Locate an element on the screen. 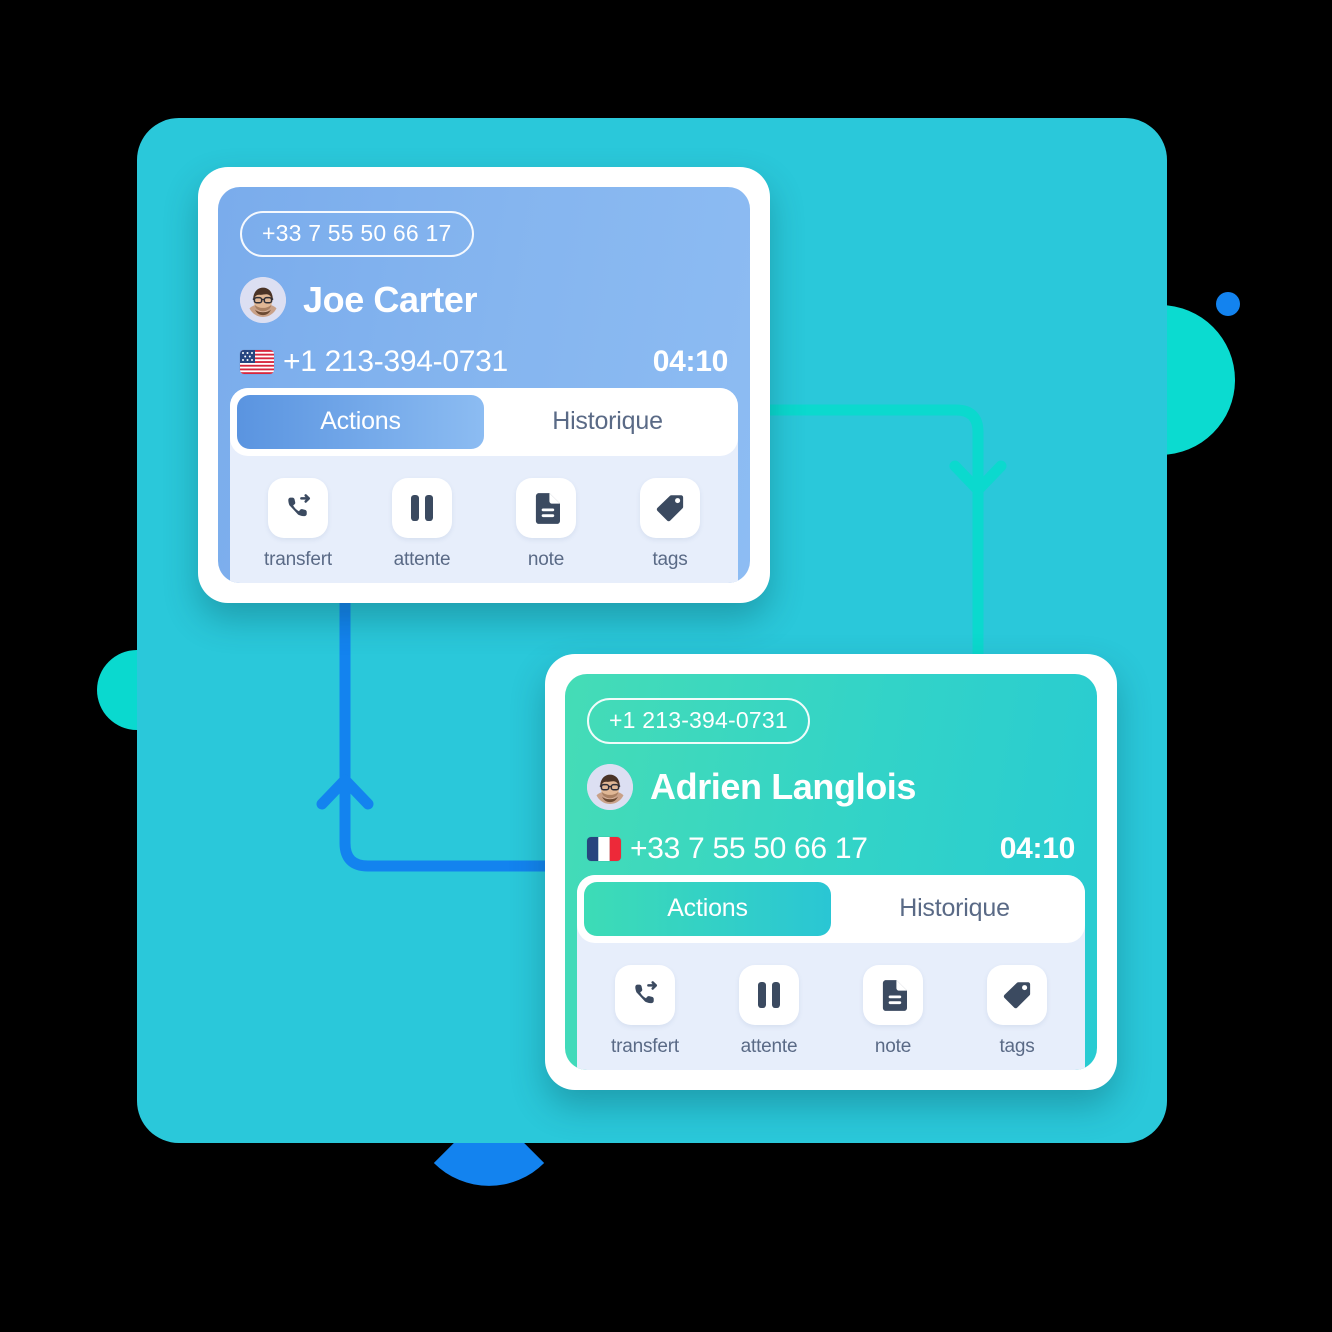  contact-row: Joe Carter is located at coordinates (484, 300).